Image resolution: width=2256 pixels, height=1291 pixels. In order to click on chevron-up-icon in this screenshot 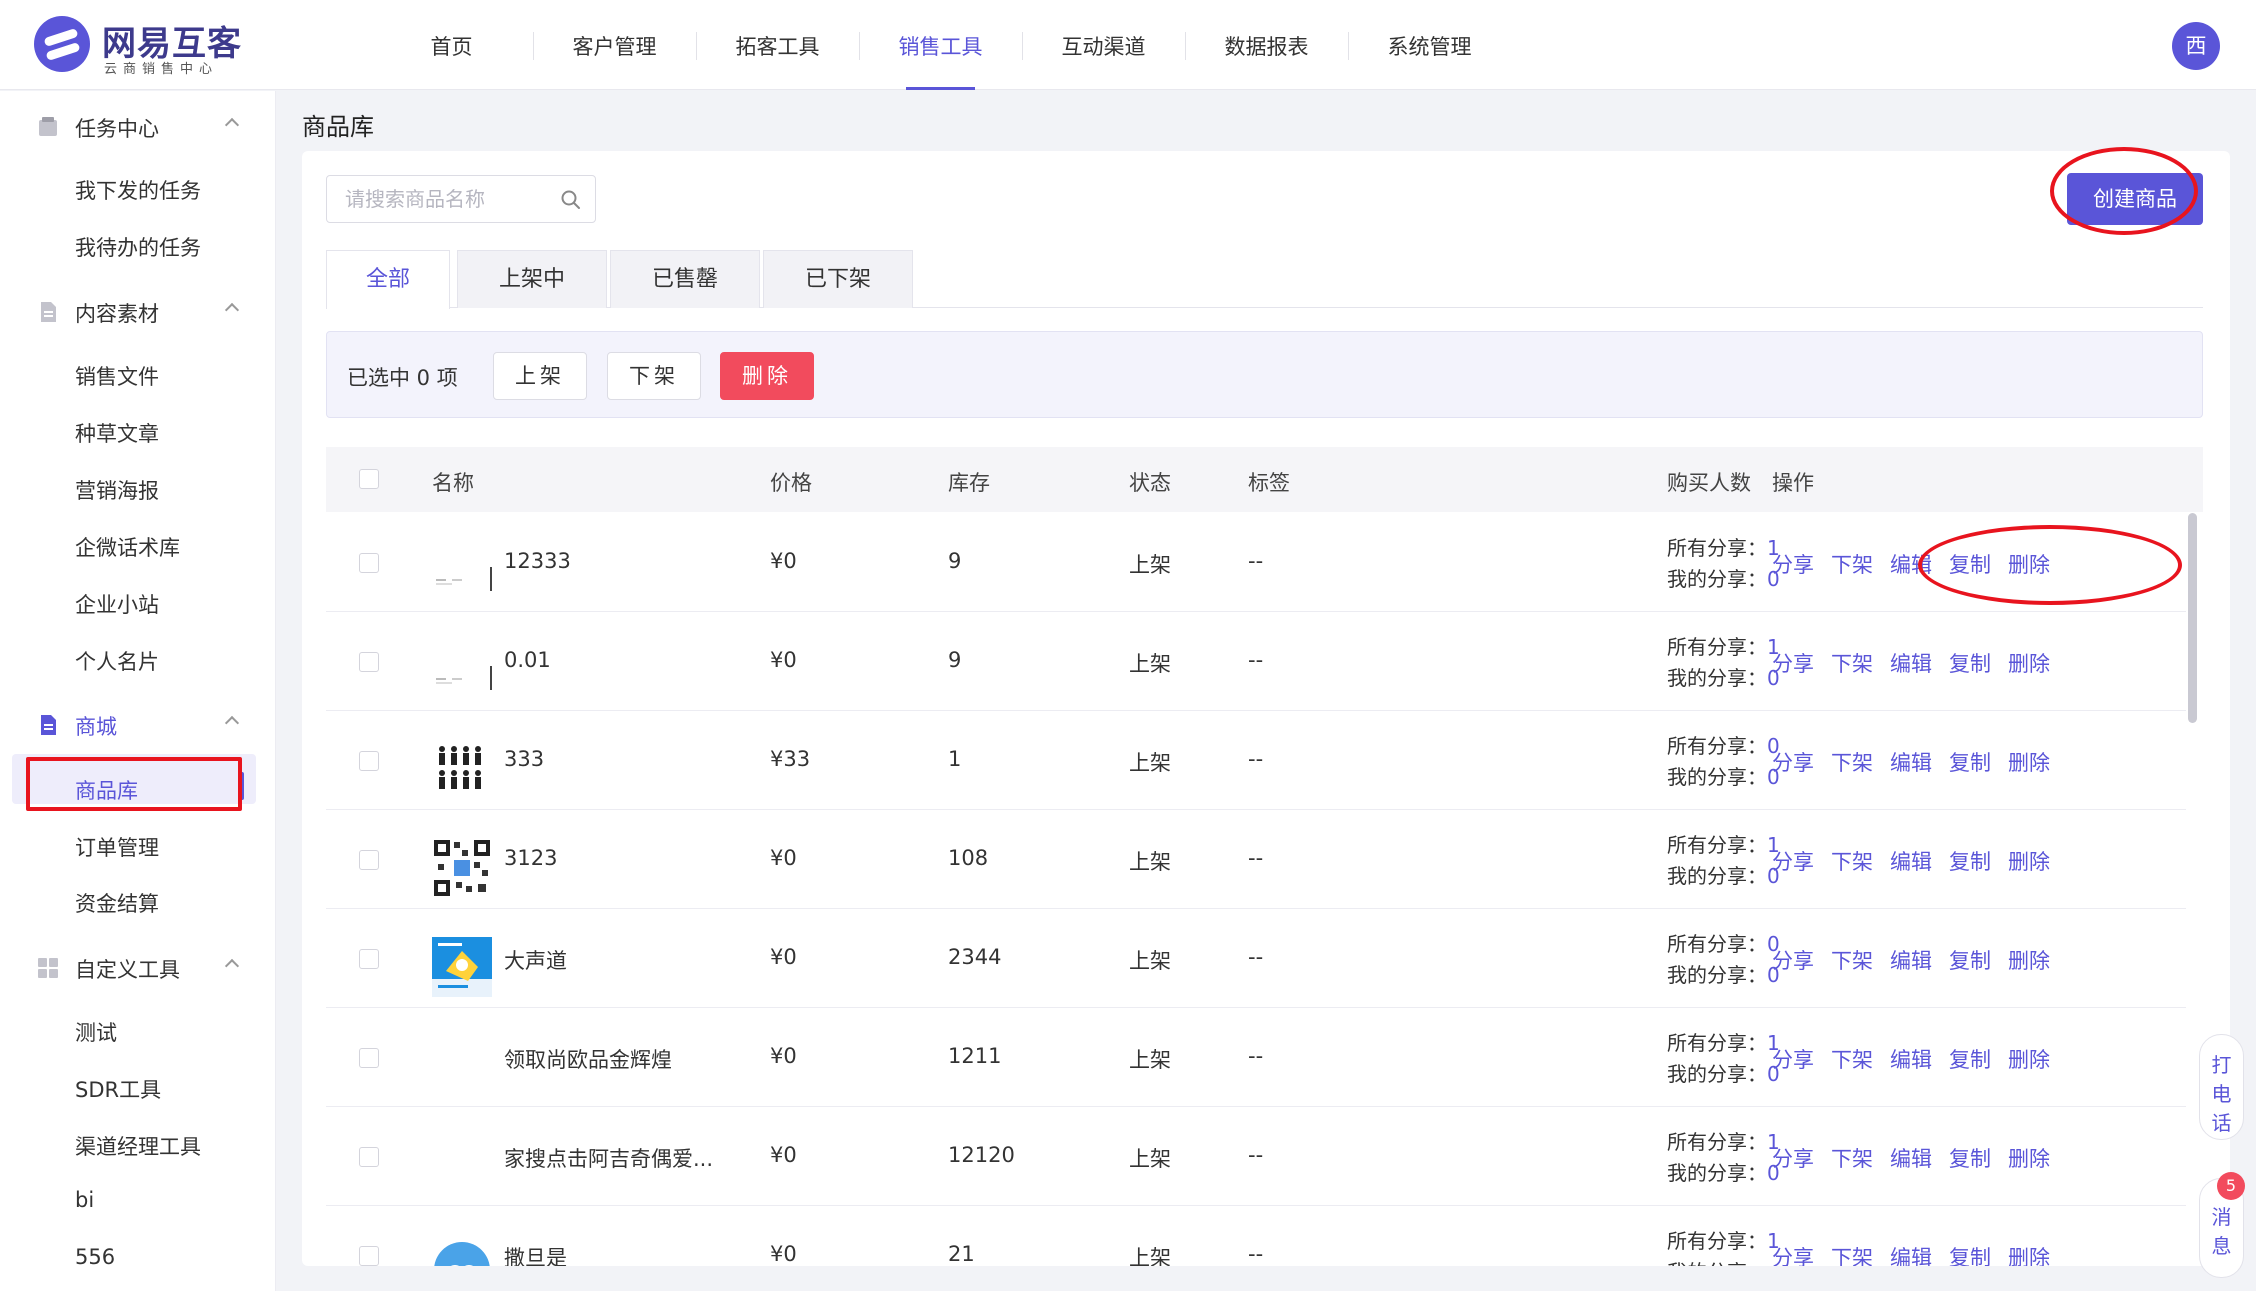, I will do `click(232, 125)`.